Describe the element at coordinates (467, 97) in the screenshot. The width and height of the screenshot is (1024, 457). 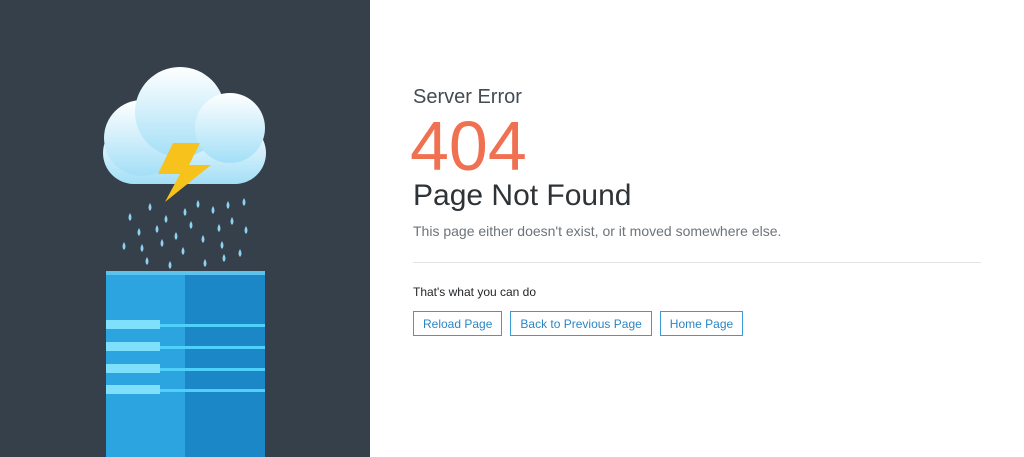
I see `error-eyebrow: Server Error` at that location.